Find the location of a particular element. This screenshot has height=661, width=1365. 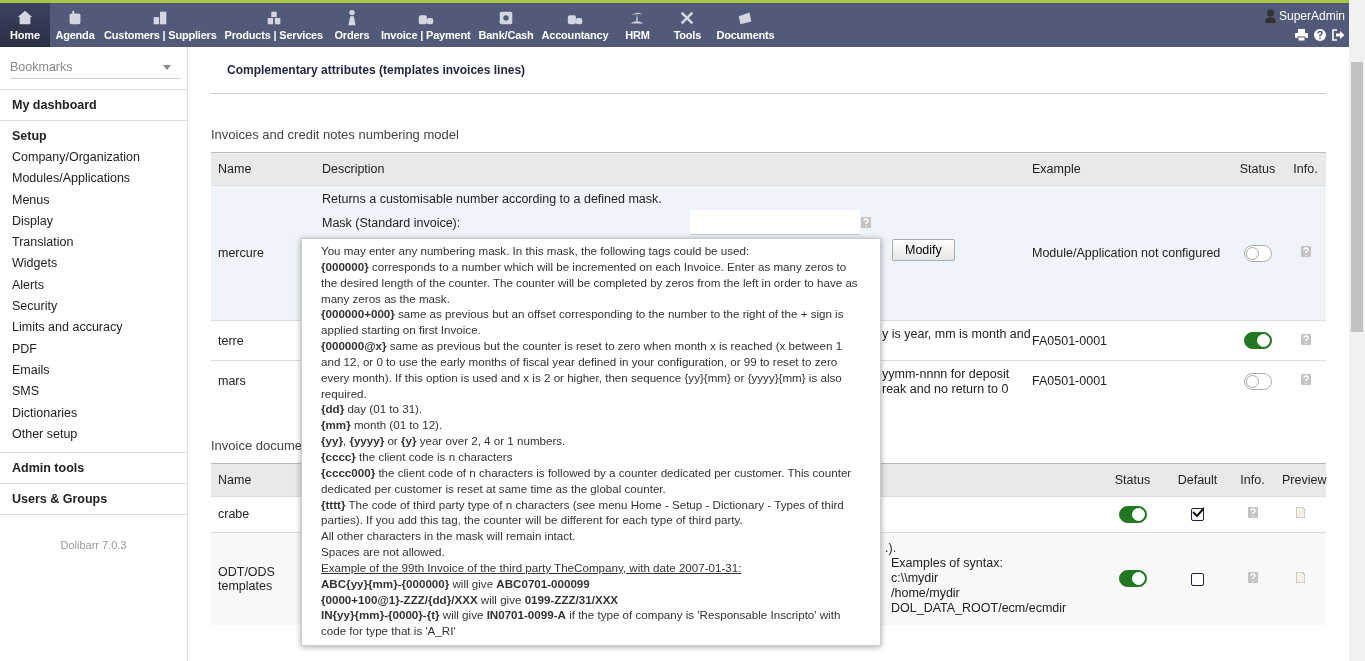

table-cell: Module/Application not configured is located at coordinates (1127, 253).